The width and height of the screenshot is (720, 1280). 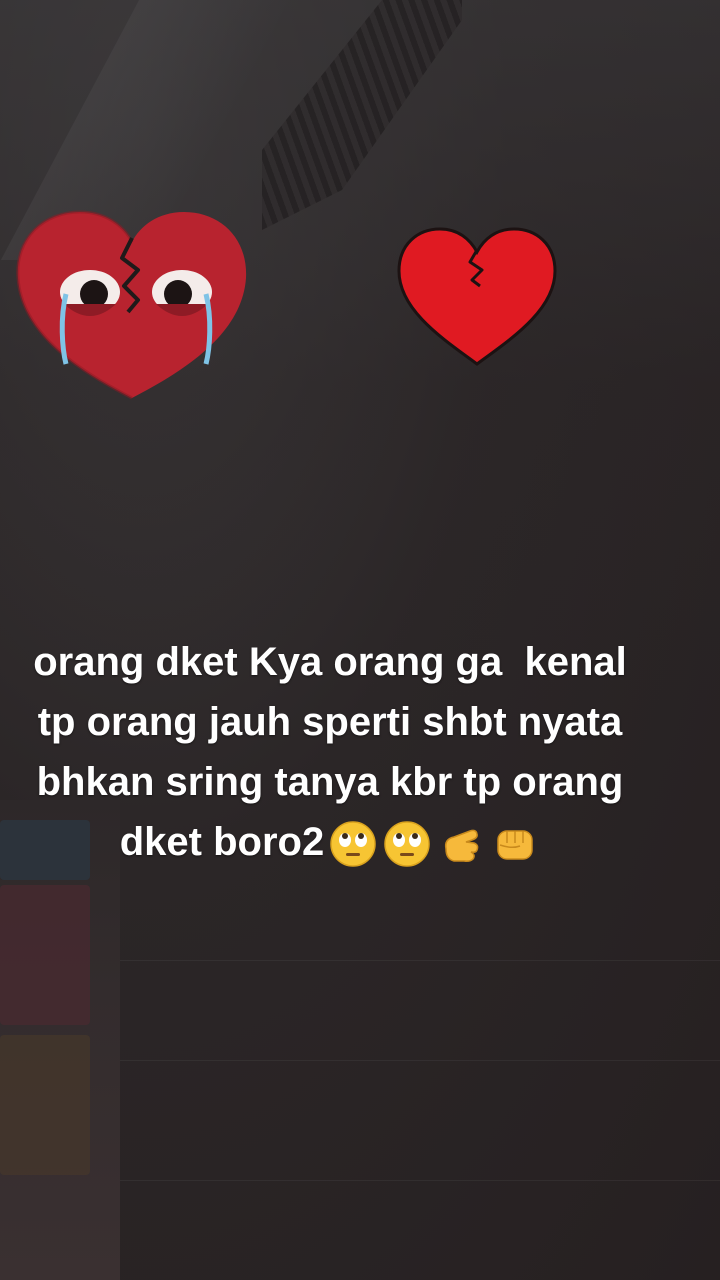 What do you see at coordinates (515, 845) in the screenshot?
I see `fist-icon` at bounding box center [515, 845].